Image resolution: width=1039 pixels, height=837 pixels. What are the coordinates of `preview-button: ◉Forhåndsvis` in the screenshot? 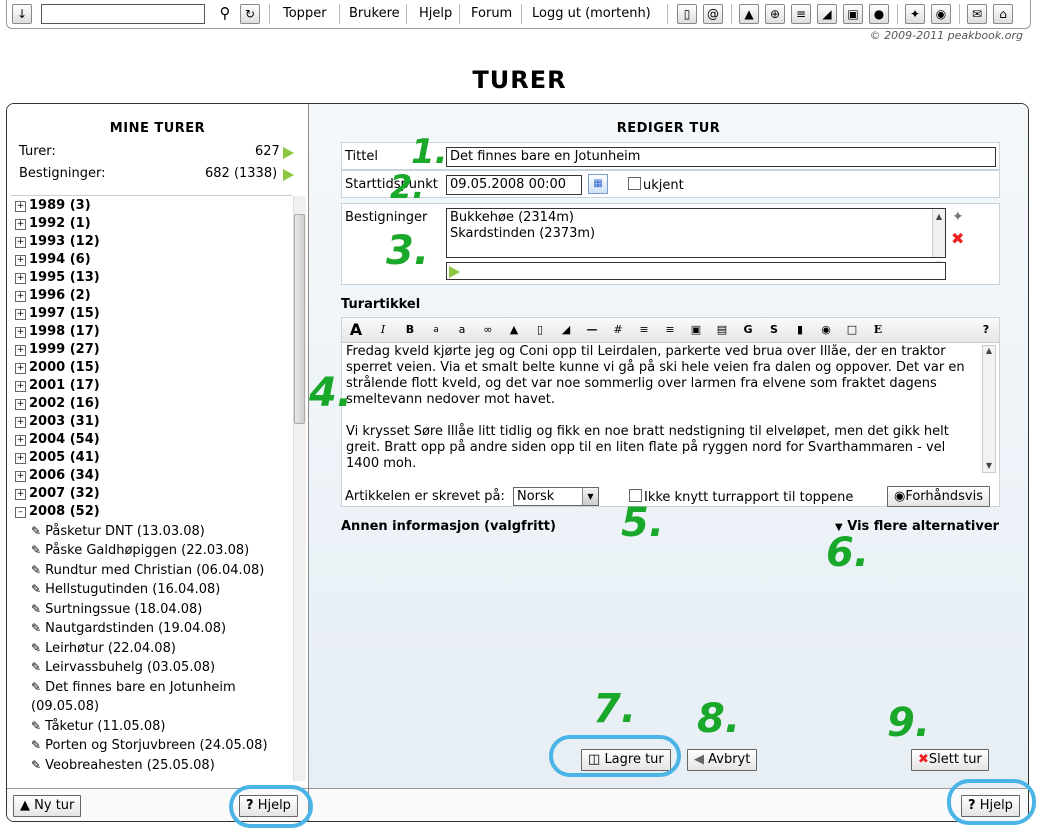 It's located at (938, 496).